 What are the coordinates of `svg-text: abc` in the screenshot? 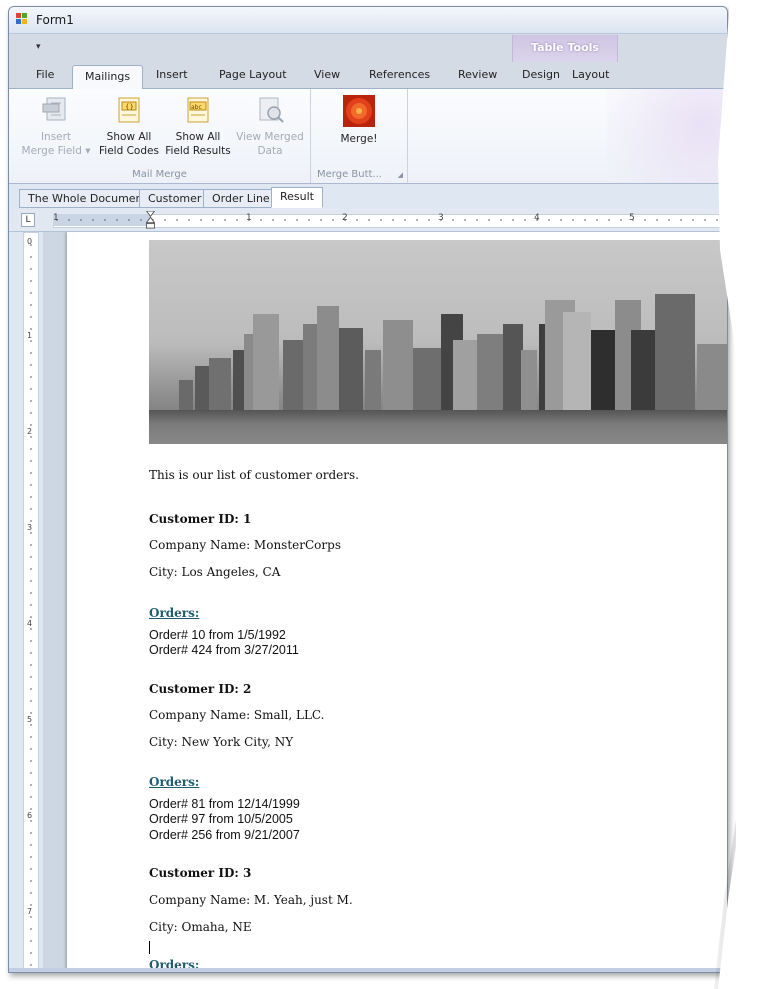 It's located at (196, 107).